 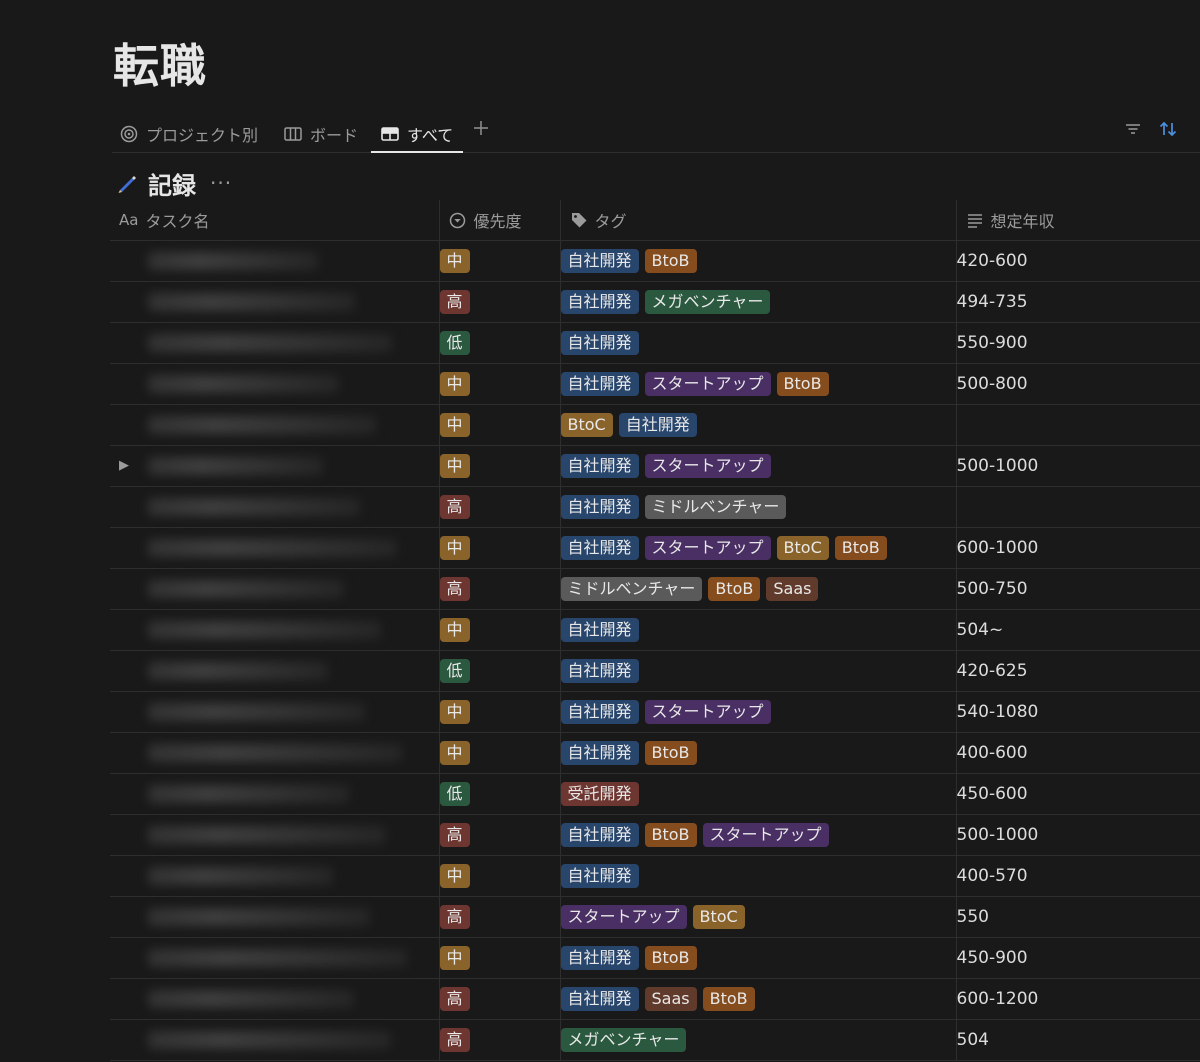 I want to click on more-options-button: ···, so click(x=221, y=183).